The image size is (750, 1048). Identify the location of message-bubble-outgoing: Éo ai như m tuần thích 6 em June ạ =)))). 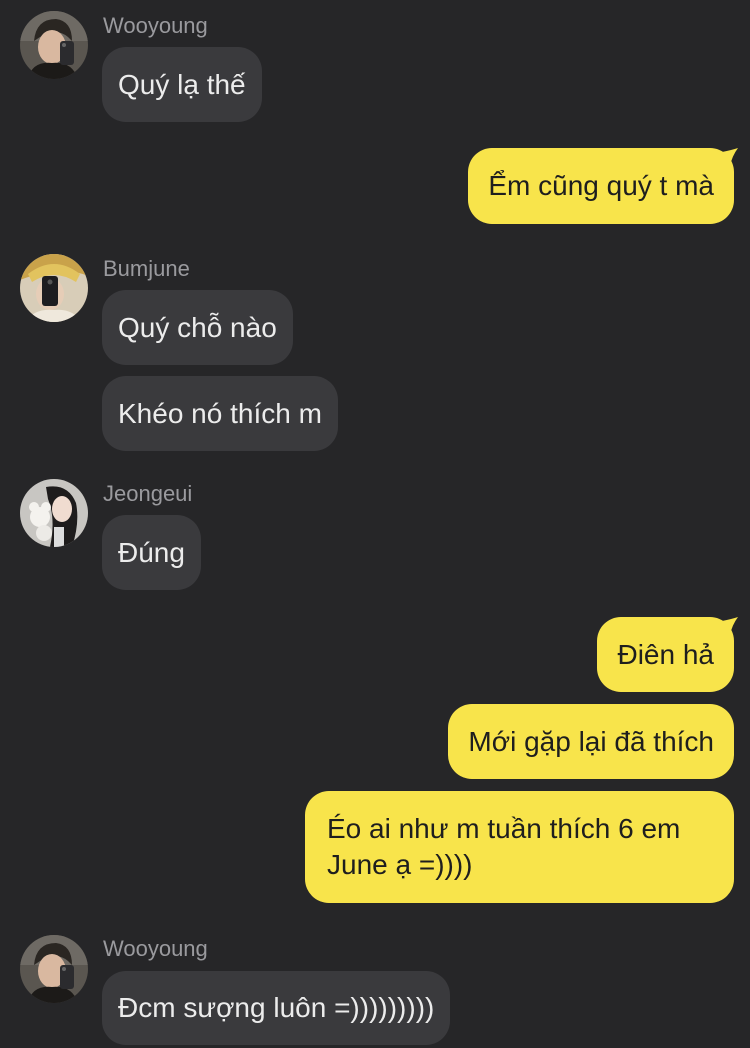
(519, 847).